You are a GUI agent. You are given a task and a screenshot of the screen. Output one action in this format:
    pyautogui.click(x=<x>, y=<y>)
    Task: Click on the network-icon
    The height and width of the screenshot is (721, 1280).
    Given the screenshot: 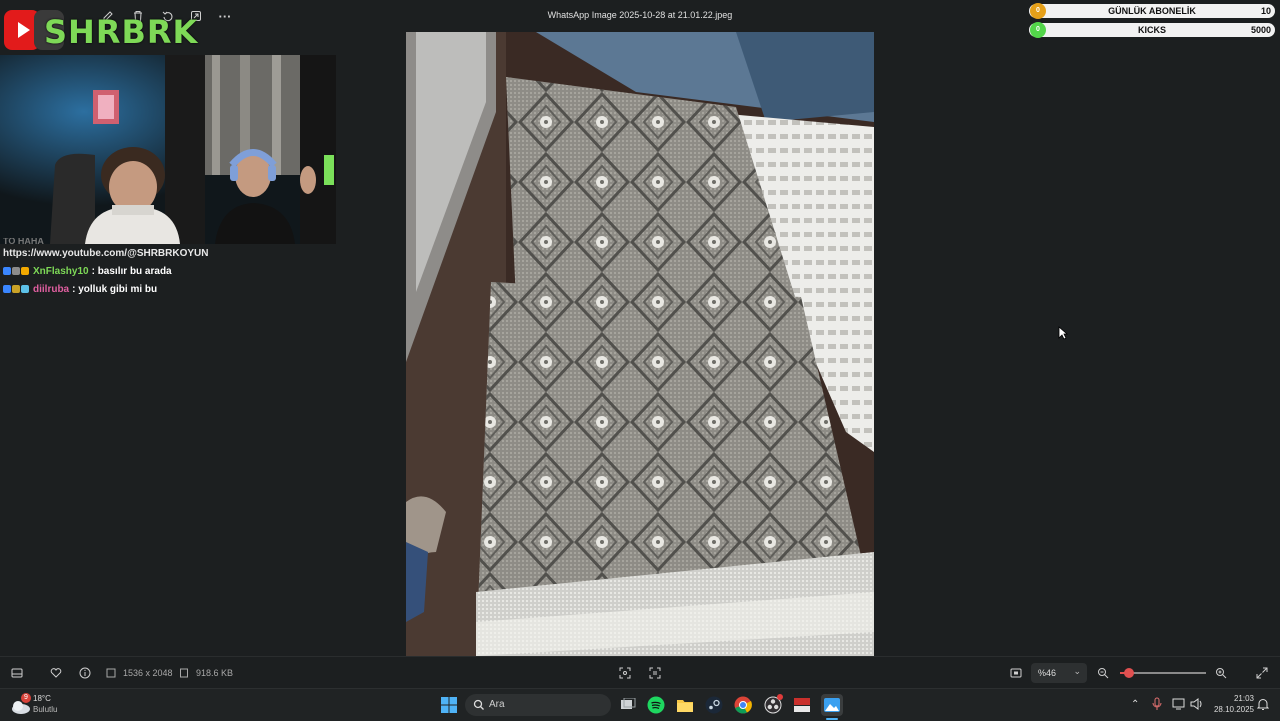 What is the action you would take?
    pyautogui.click(x=1179, y=706)
    